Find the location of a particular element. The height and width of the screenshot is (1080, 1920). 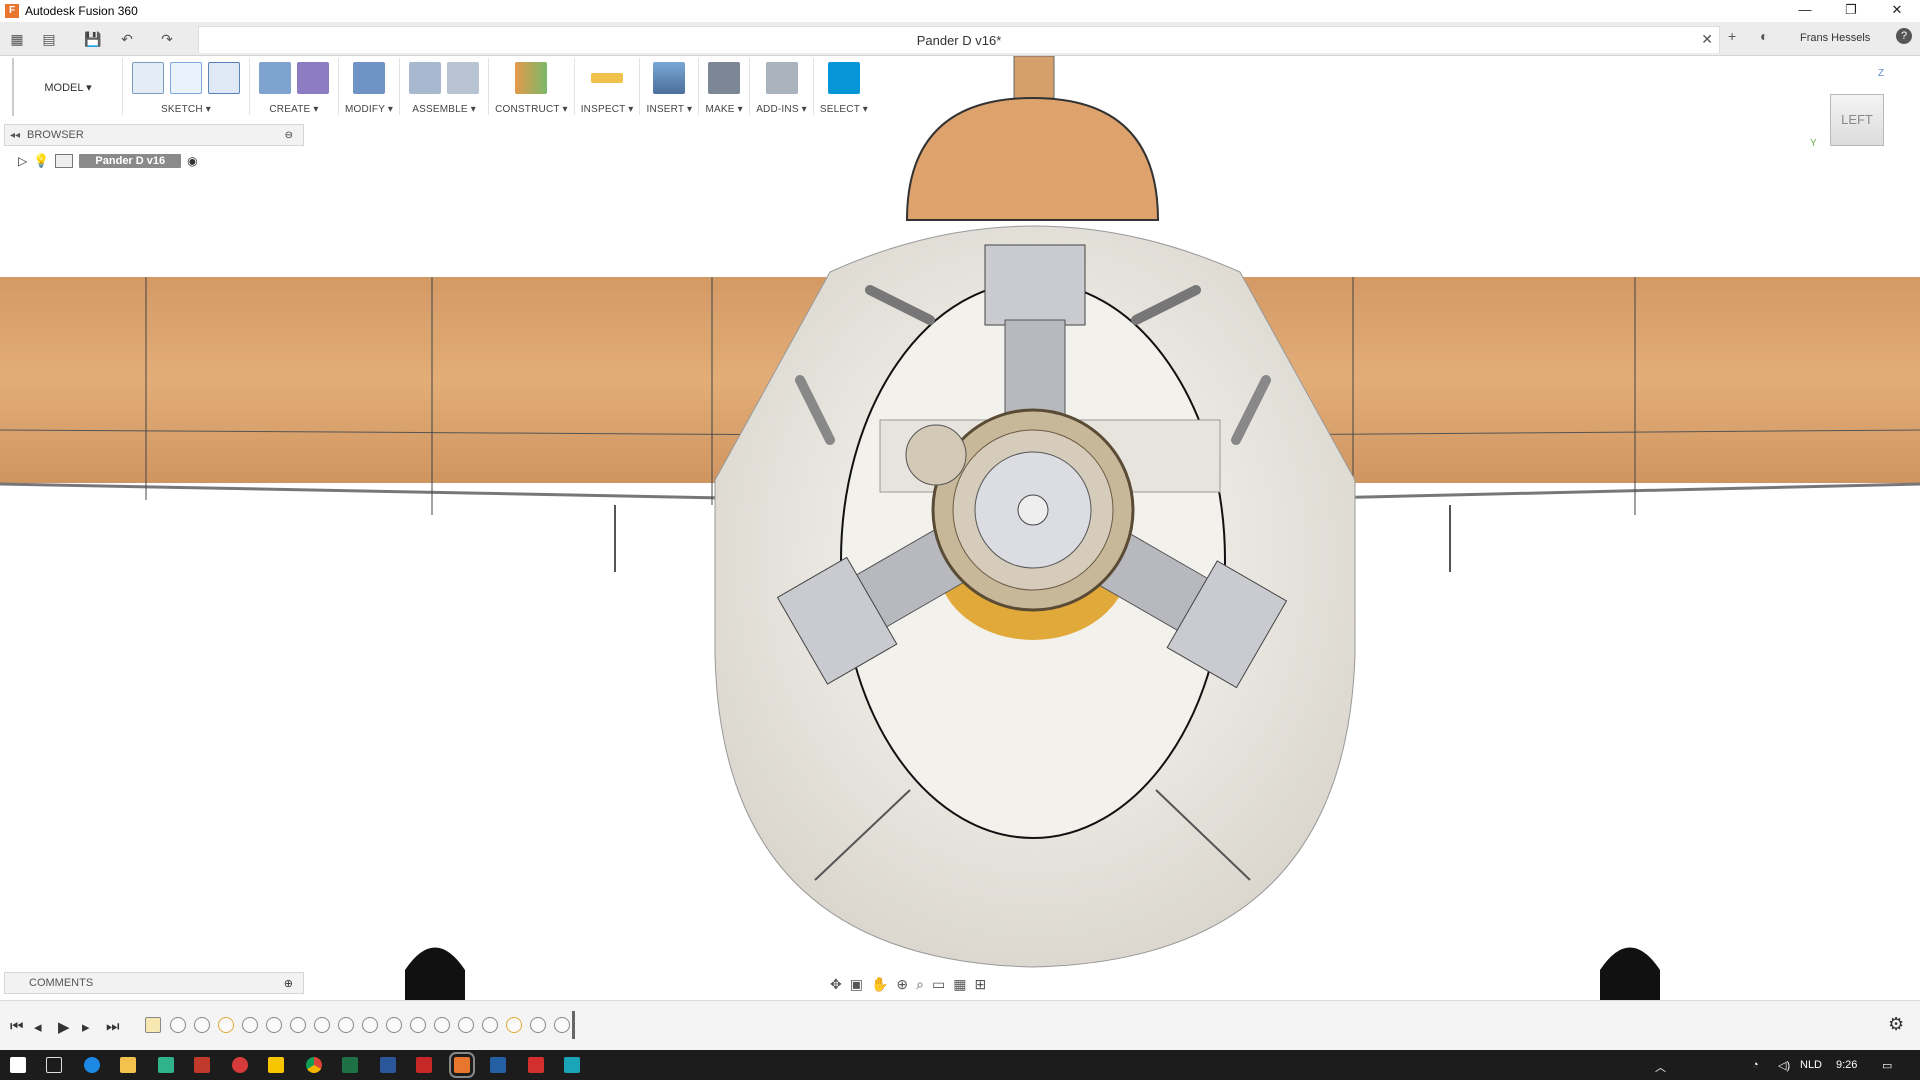

go-to-end-icon: ⏭ is located at coordinates (113, 1026).